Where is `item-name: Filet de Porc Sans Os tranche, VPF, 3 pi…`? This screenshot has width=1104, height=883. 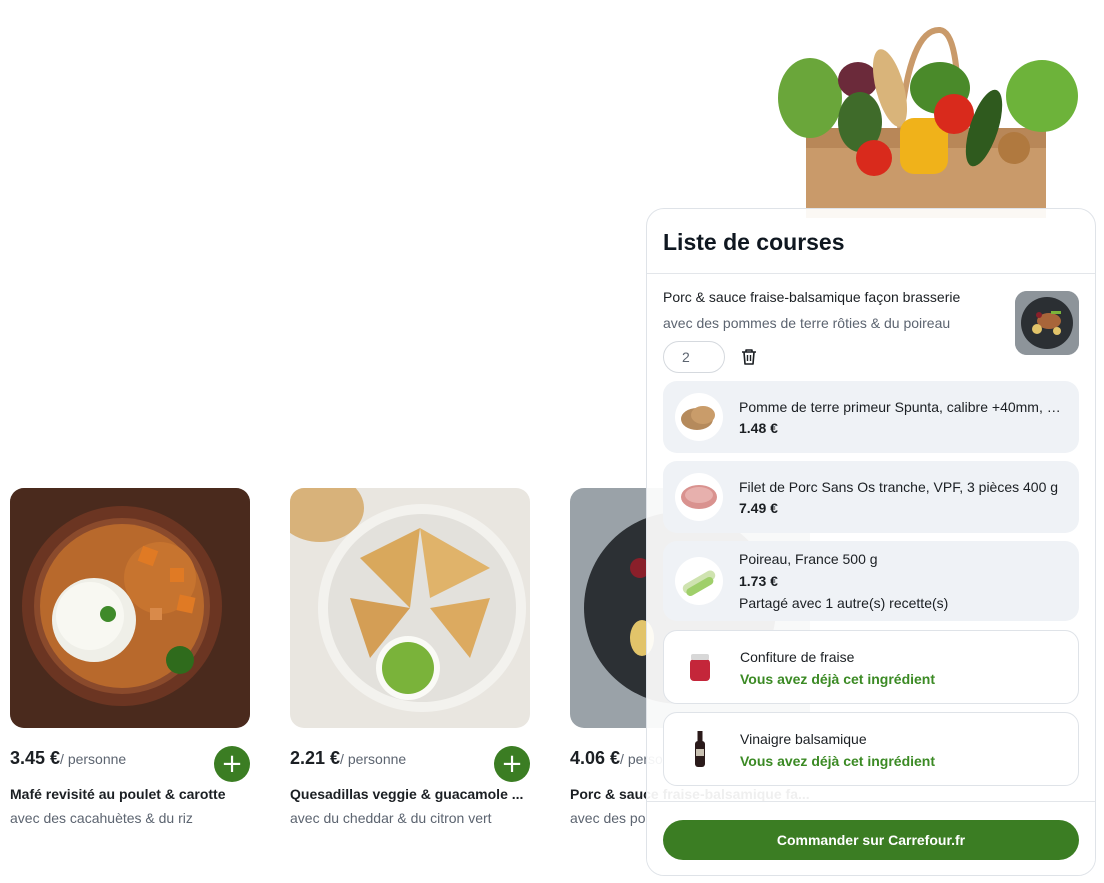
item-name: Filet de Porc Sans Os tranche, VPF, 3 pi… is located at coordinates (899, 487).